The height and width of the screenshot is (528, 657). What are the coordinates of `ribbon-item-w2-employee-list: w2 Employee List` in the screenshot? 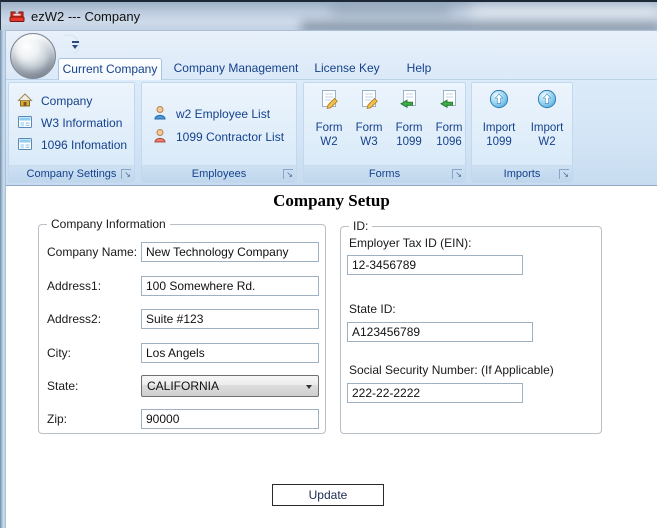 It's located at (211, 114).